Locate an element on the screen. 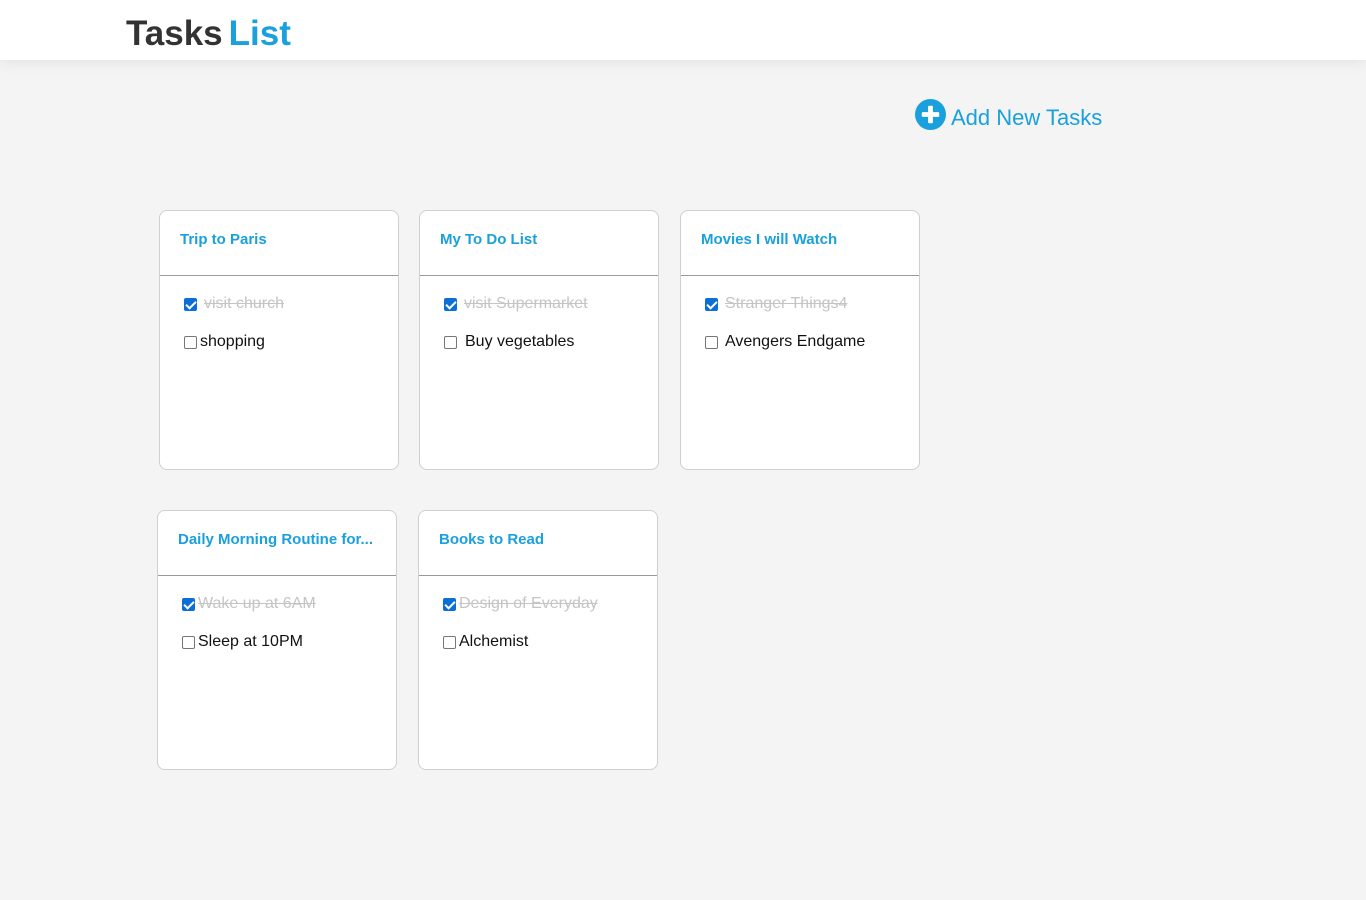  task-text: Sleep at 10PM is located at coordinates (250, 641).